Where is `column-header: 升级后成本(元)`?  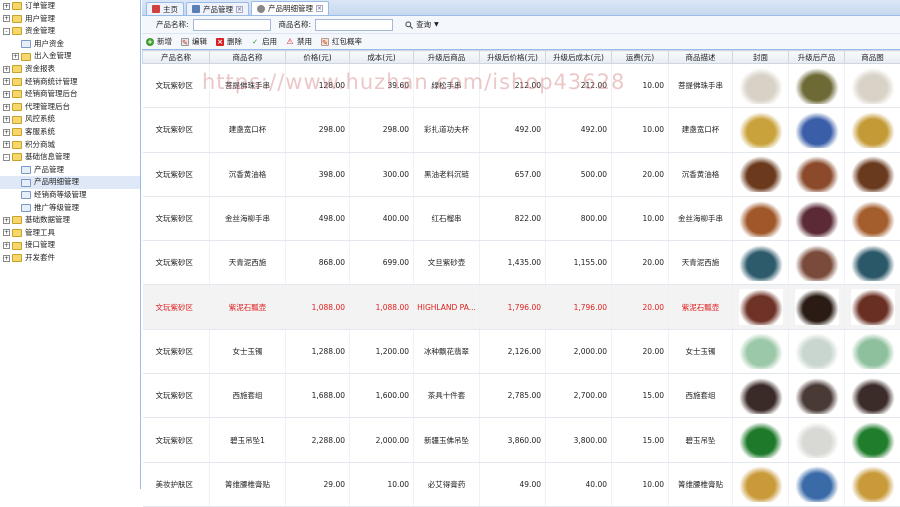
column-header: 升级后成本(元) is located at coordinates (579, 57).